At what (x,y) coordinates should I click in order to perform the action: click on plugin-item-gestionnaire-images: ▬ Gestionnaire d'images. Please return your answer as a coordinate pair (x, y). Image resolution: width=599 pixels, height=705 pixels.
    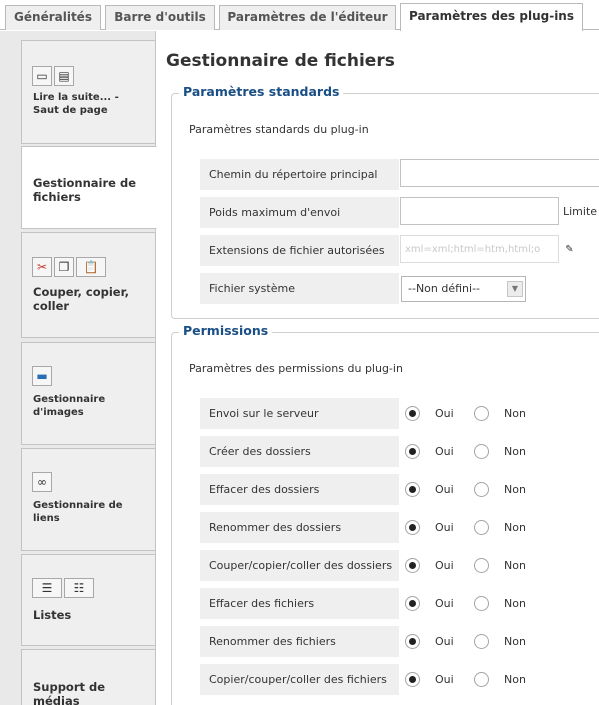
    Looking at the image, I should click on (88, 393).